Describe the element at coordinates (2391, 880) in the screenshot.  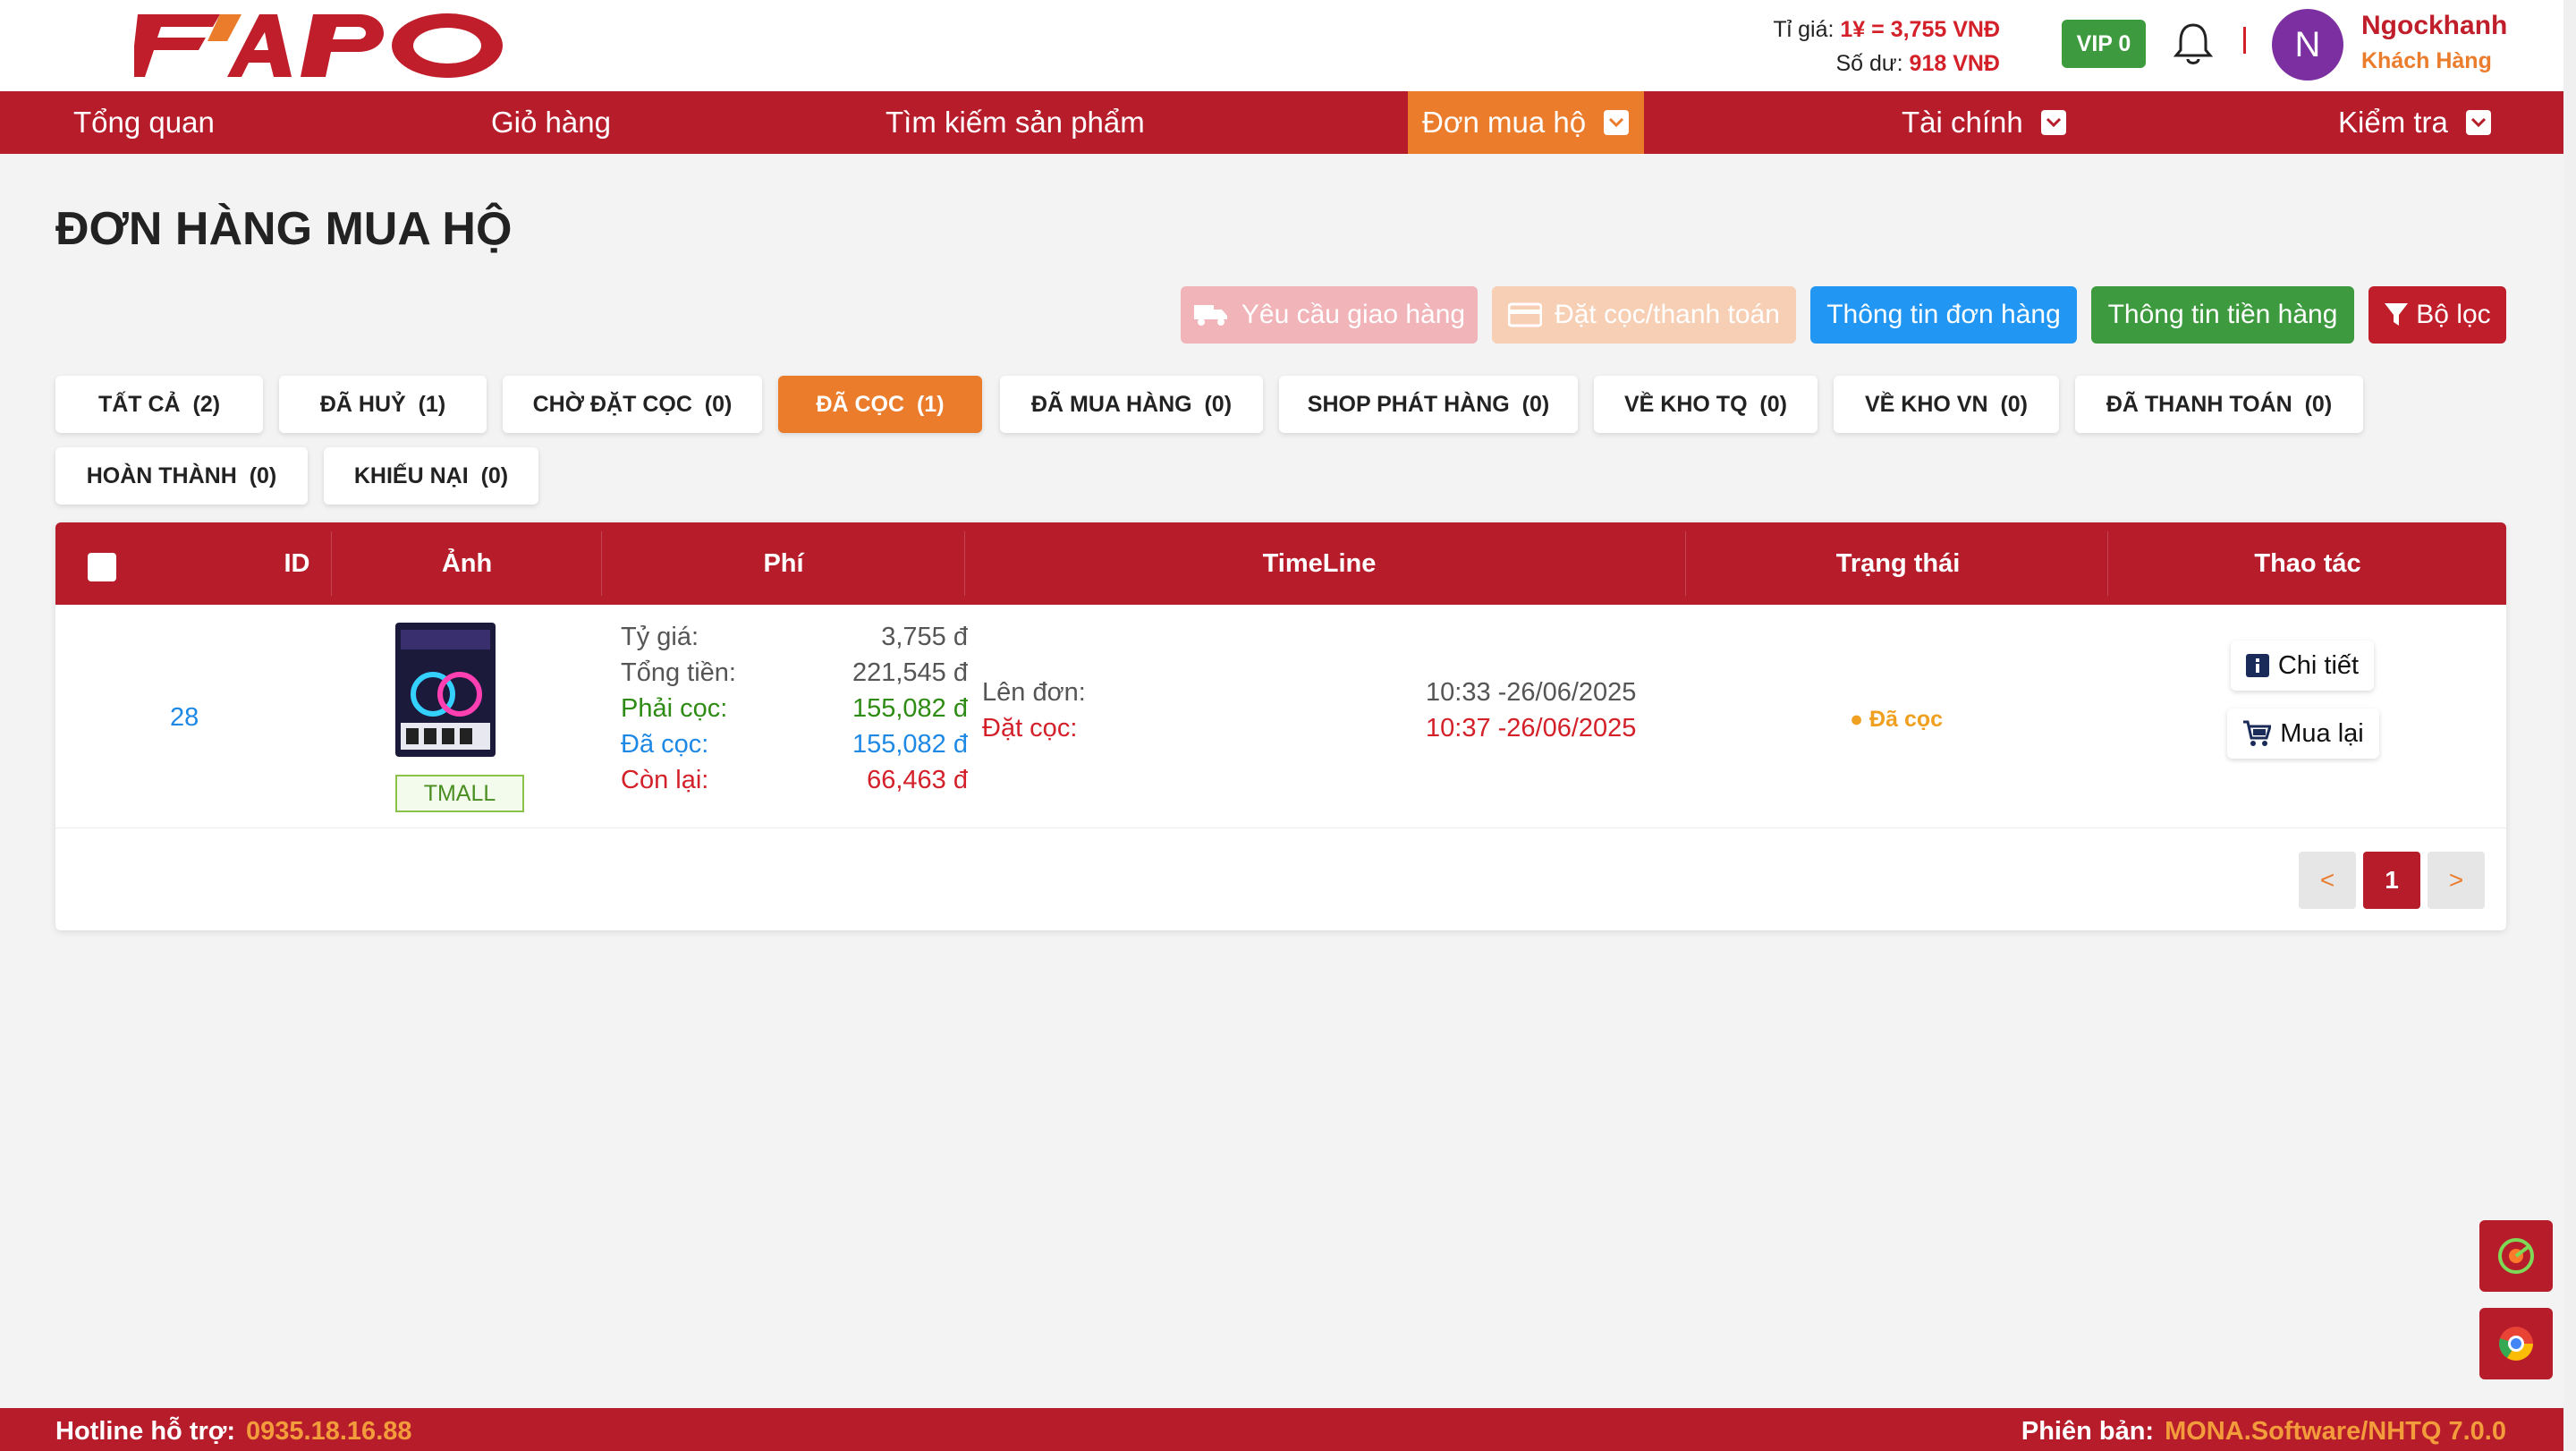
I see `pagination-page-1: 1` at that location.